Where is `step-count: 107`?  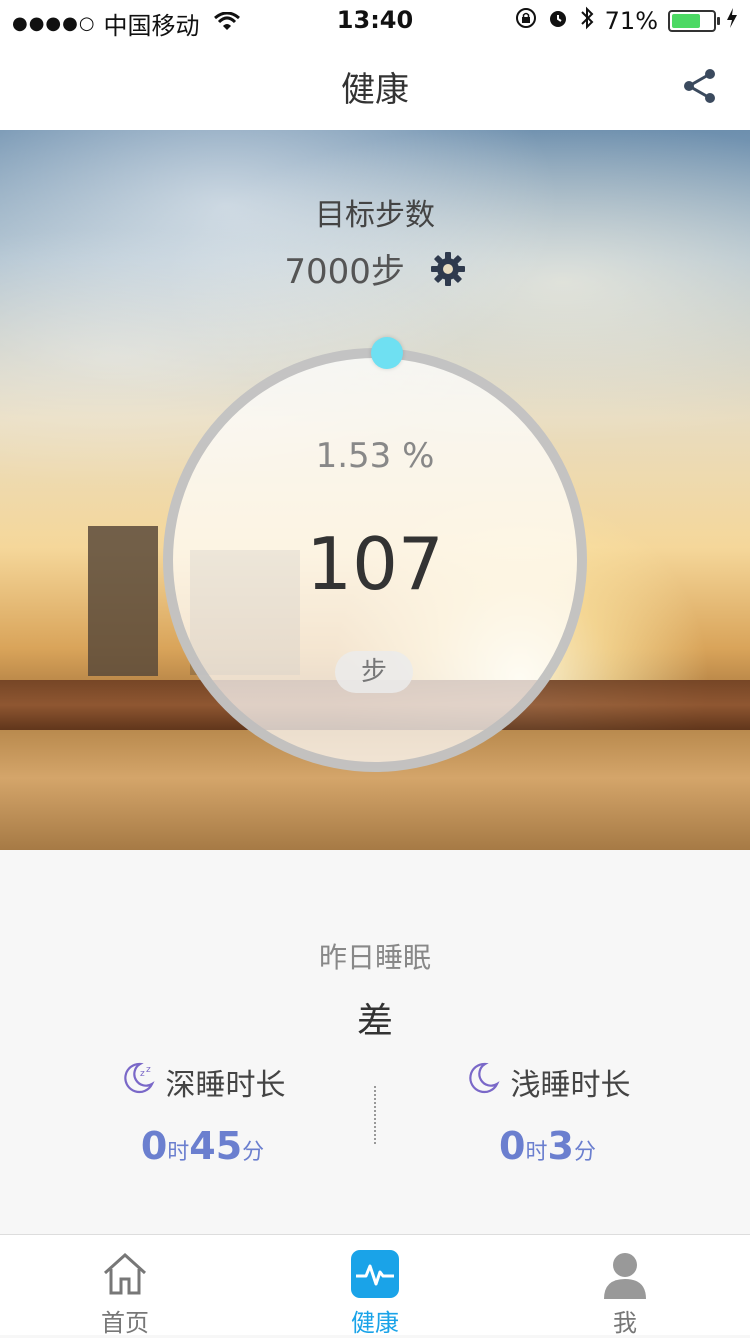
step-count: 107 is located at coordinates (375, 564).